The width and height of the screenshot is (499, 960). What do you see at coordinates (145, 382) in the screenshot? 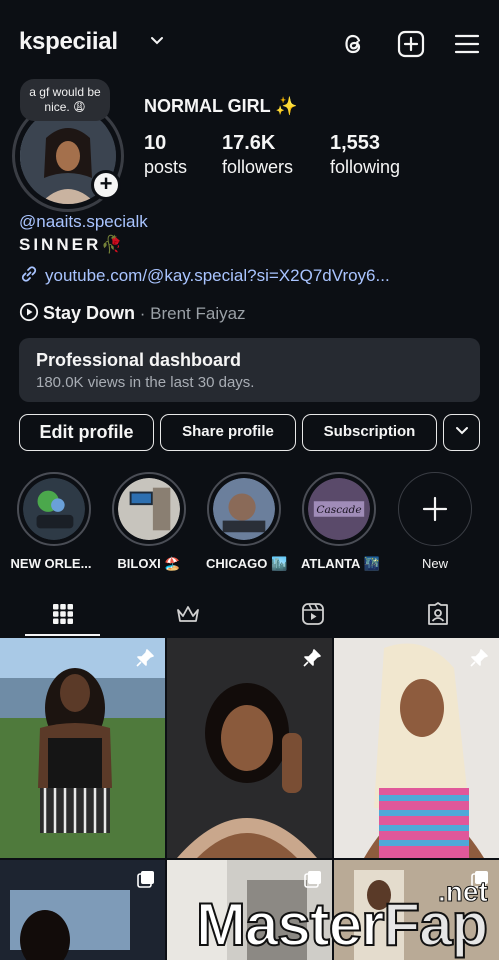
I see `dashboard-subtitle: 180.0K views in the last 30 days.` at bounding box center [145, 382].